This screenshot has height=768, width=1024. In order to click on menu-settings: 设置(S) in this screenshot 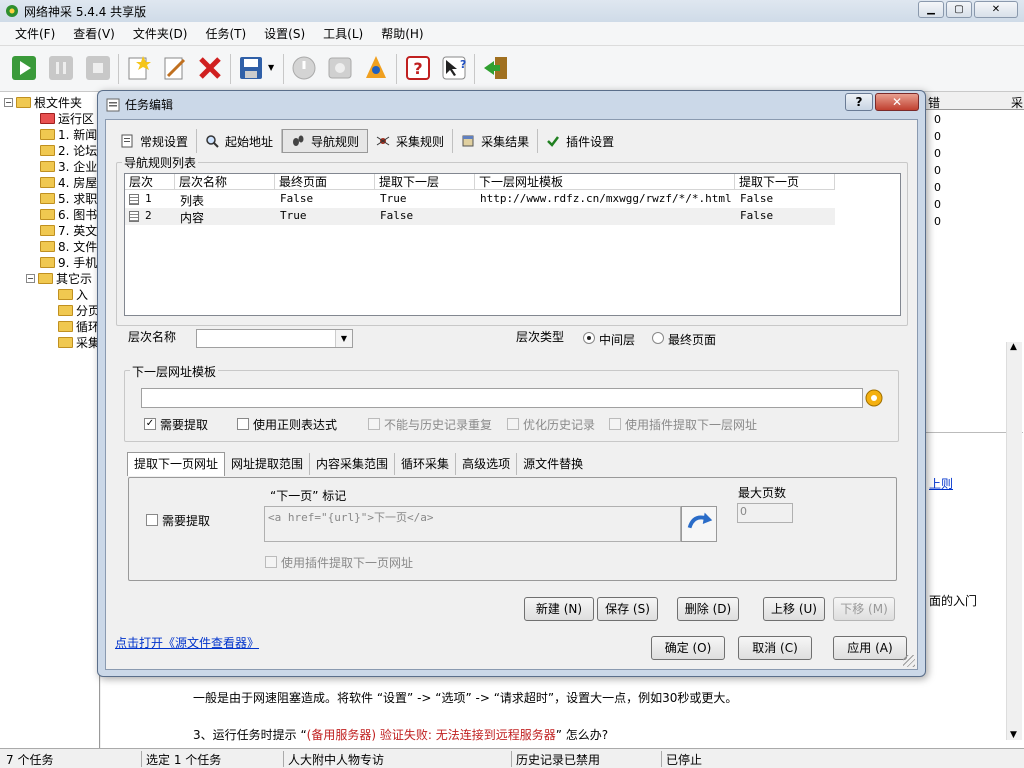, I will do `click(284, 33)`.